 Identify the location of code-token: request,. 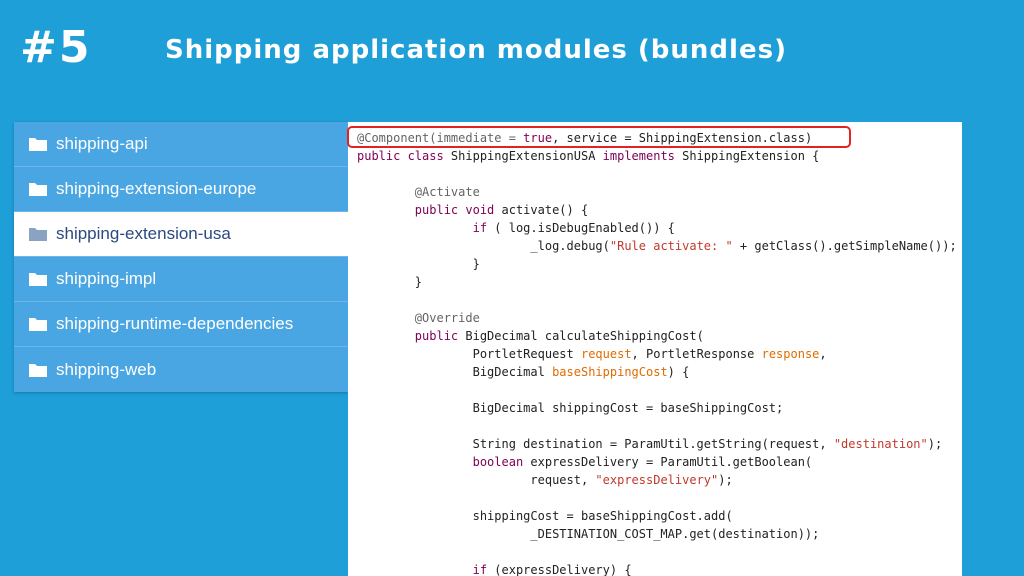
(476, 480).